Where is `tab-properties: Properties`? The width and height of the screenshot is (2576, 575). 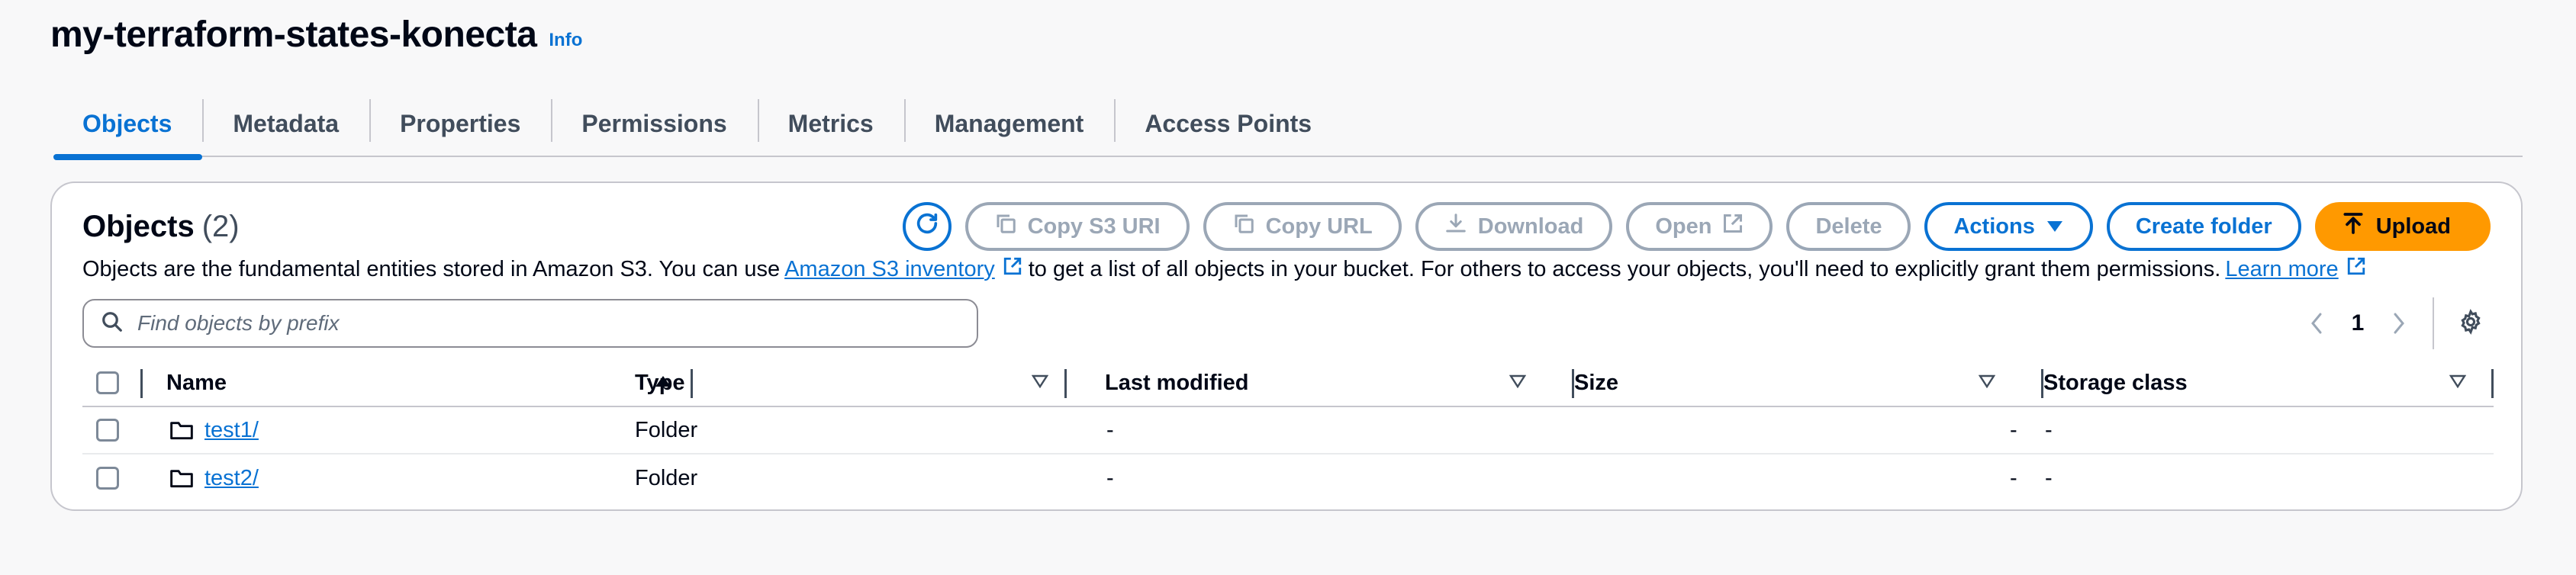
tab-properties: Properties is located at coordinates (460, 124).